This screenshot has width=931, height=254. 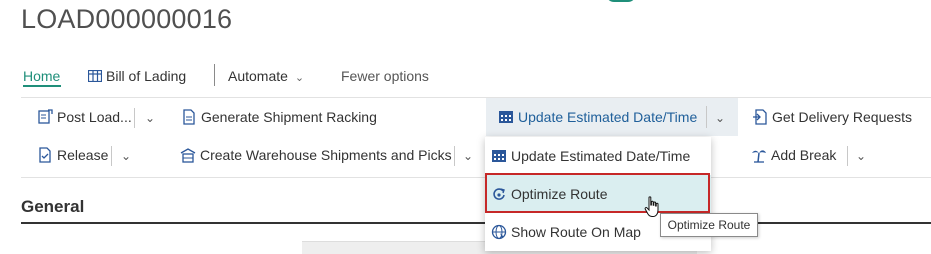 What do you see at coordinates (499, 232) in the screenshot?
I see `globe-icon` at bounding box center [499, 232].